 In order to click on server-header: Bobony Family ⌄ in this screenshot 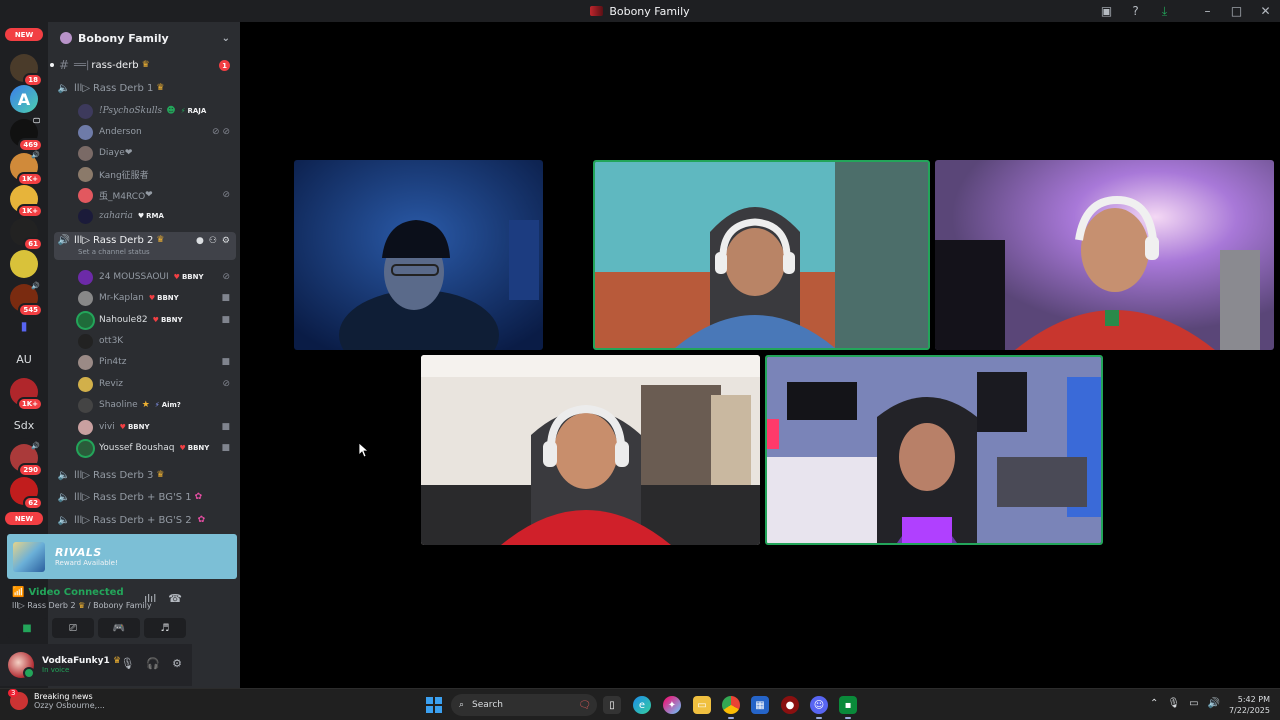, I will do `click(144, 38)`.